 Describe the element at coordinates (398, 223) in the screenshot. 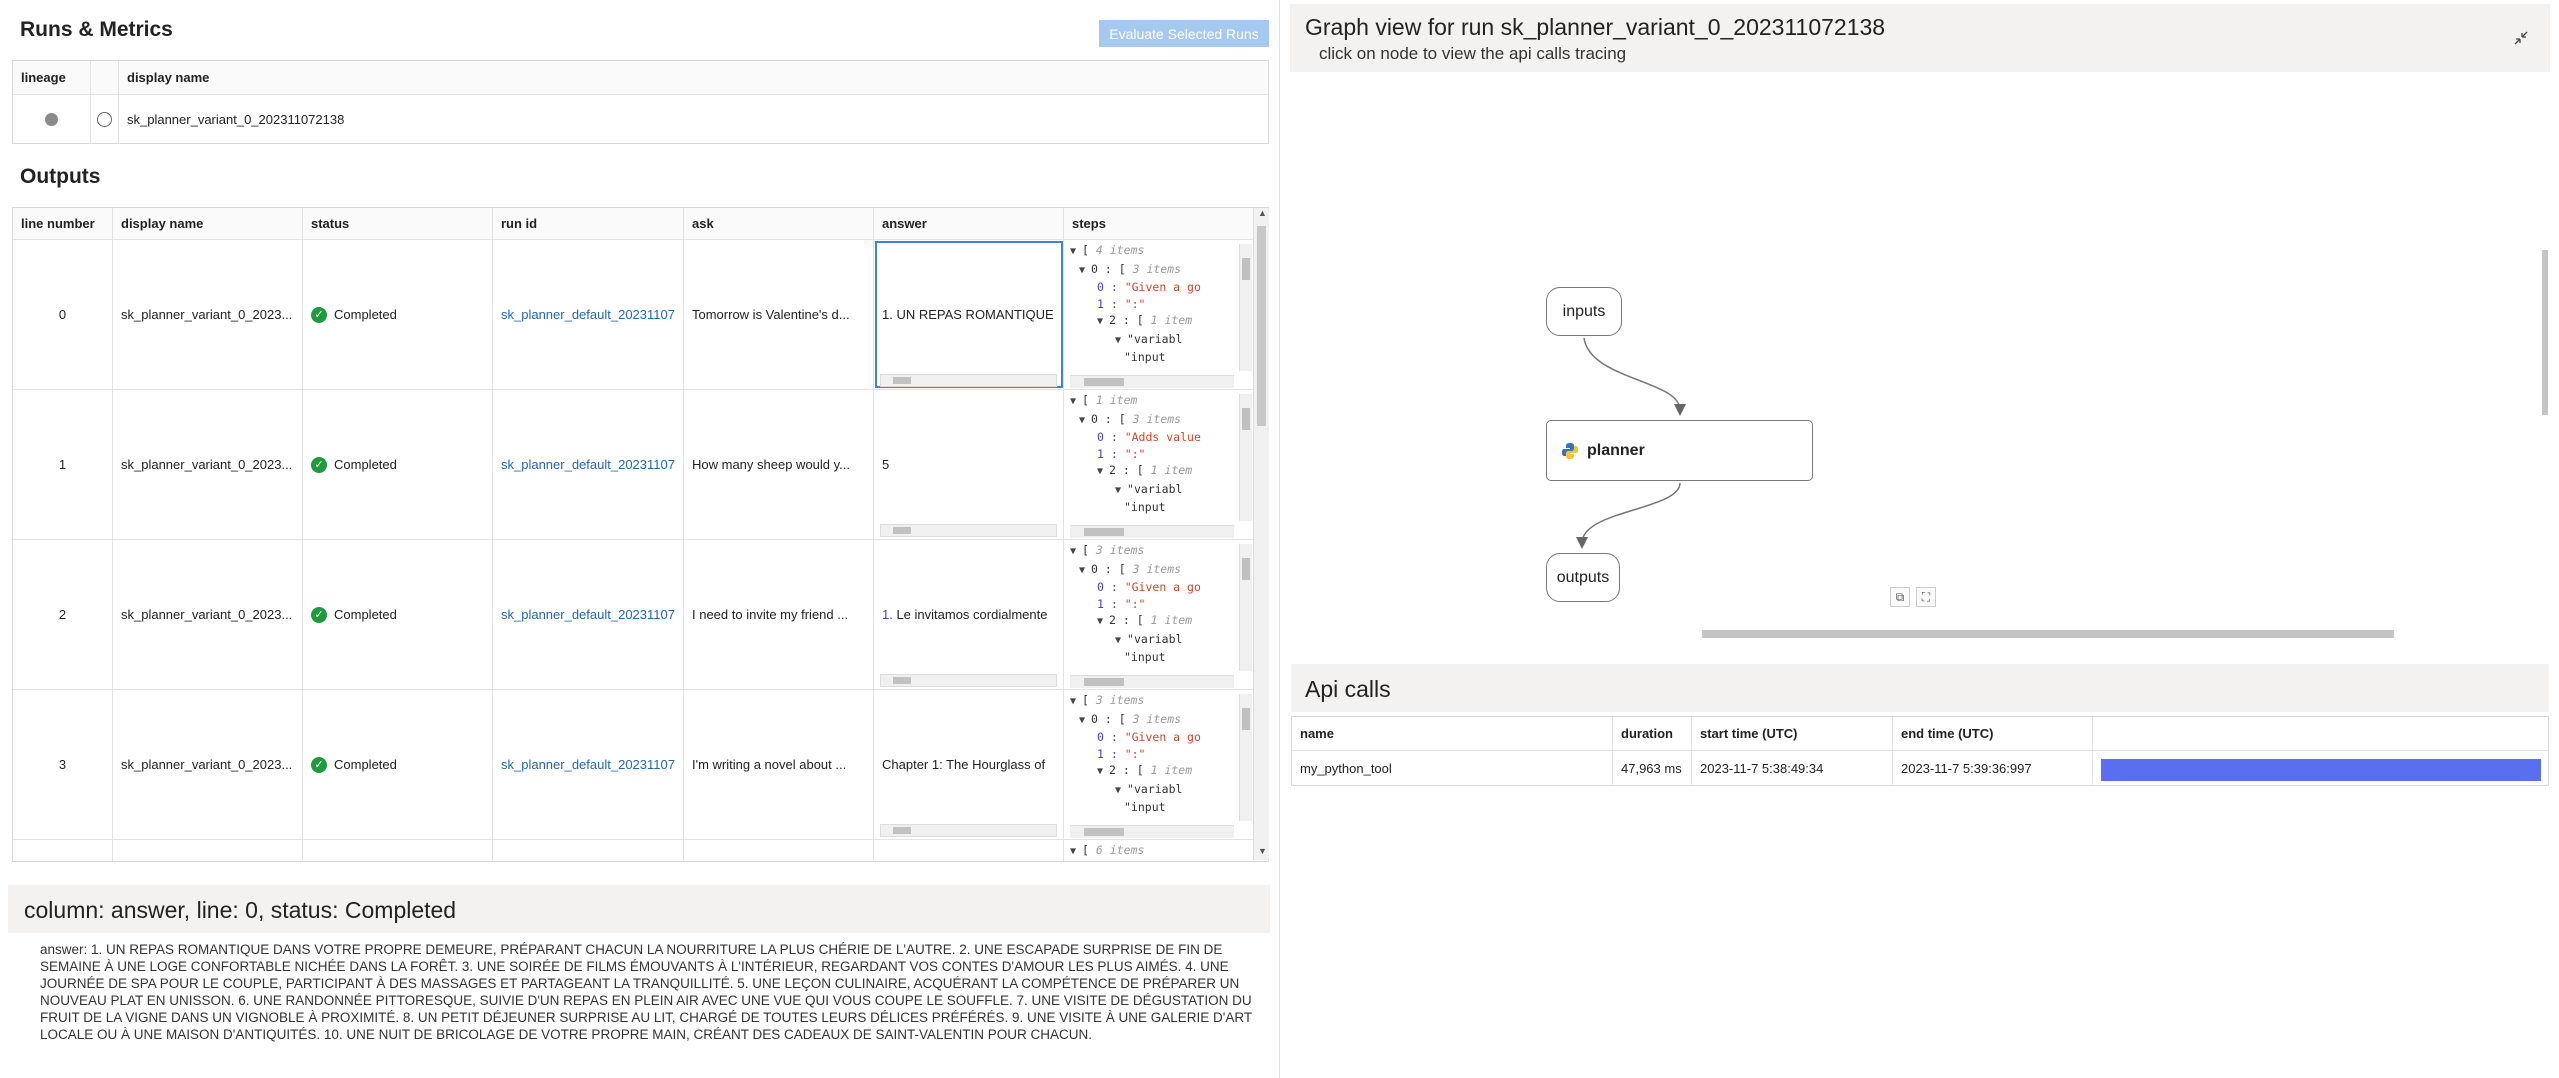

I see `column-header-status: status` at that location.